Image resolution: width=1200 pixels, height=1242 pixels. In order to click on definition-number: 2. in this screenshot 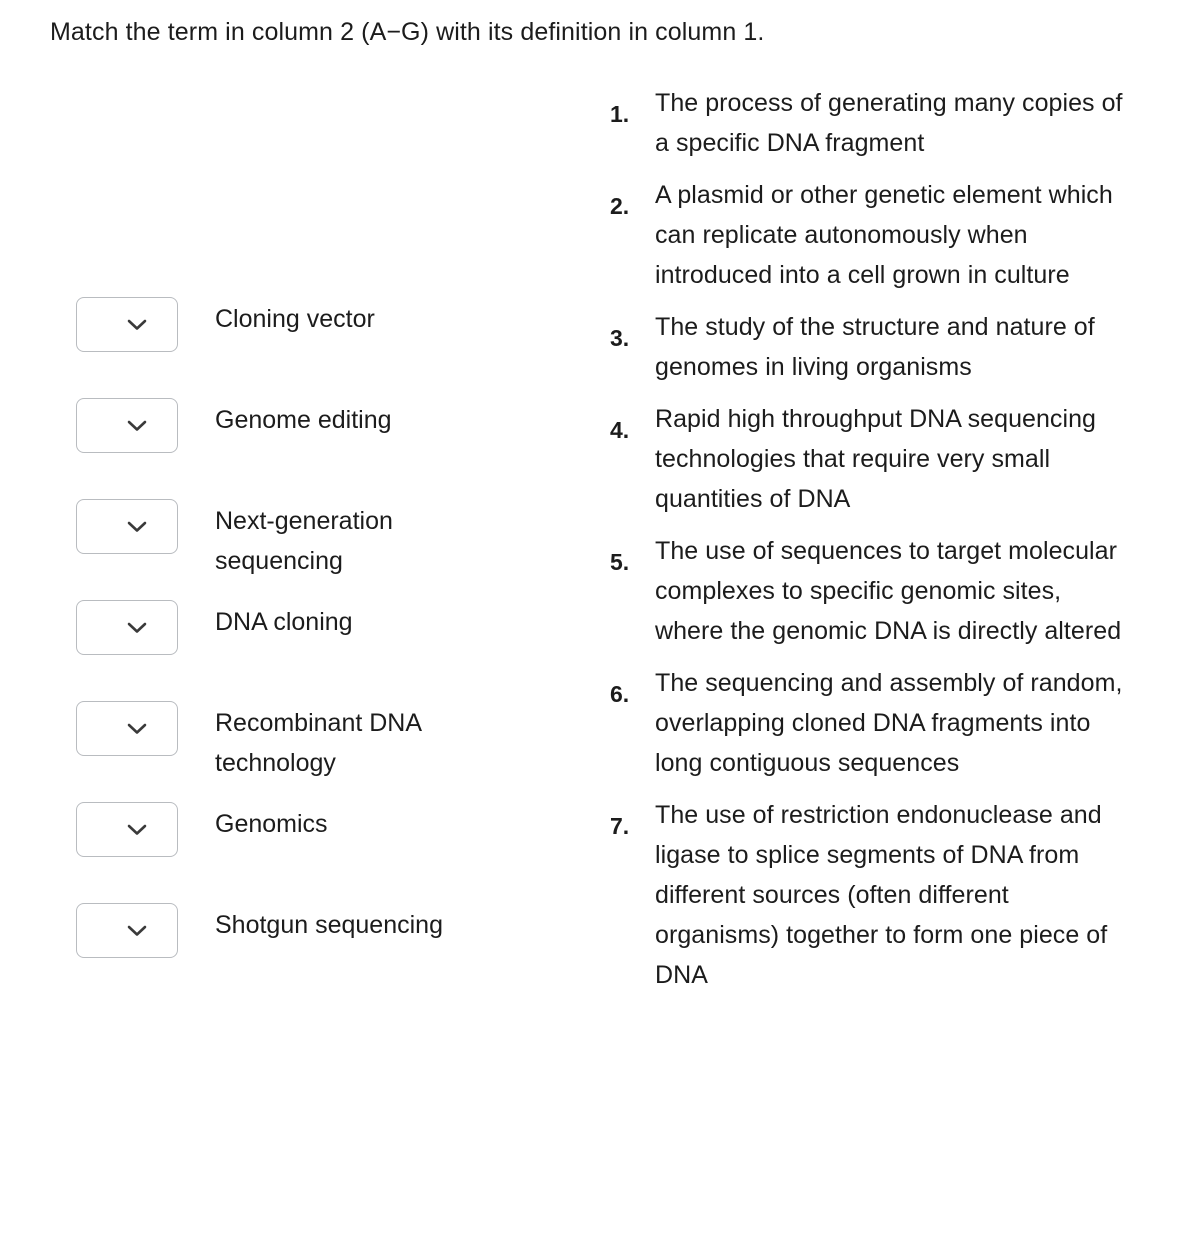, I will do `click(620, 206)`.